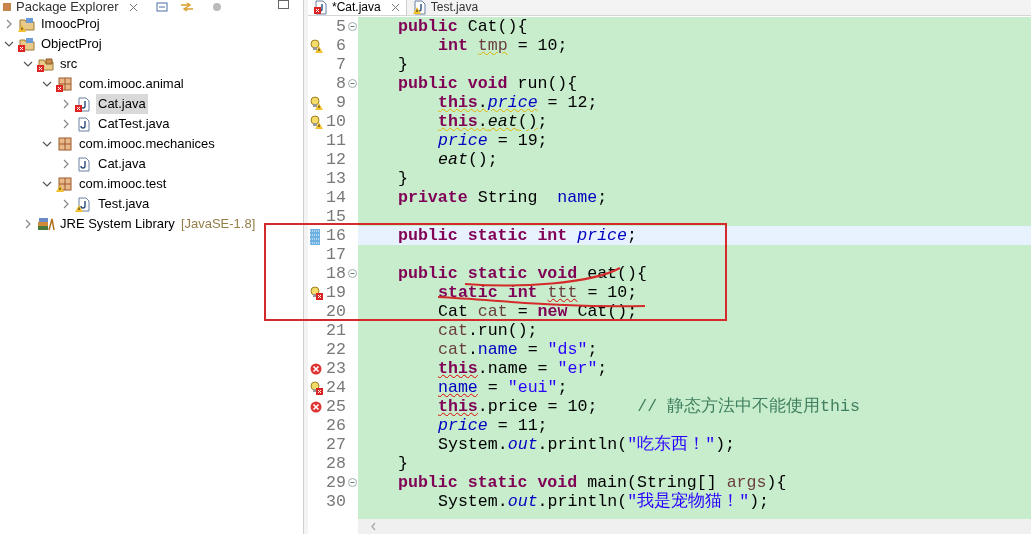  Describe the element at coordinates (340, 102) in the screenshot. I see `line-number: 9` at that location.